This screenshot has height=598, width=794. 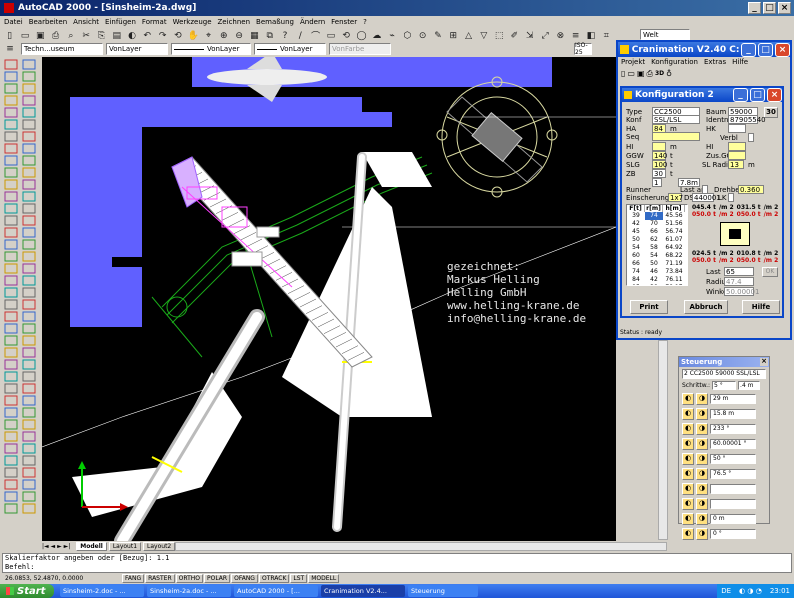 I want to click on table-row: 953878.17, so click(x=657, y=284).